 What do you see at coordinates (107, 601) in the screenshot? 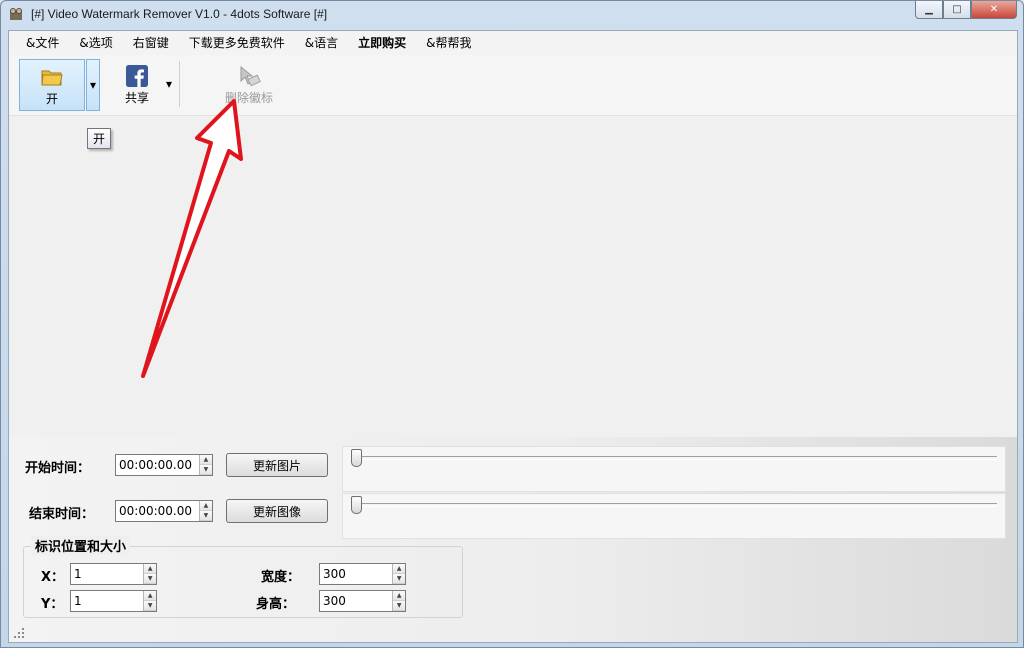
I see `y-input` at bounding box center [107, 601].